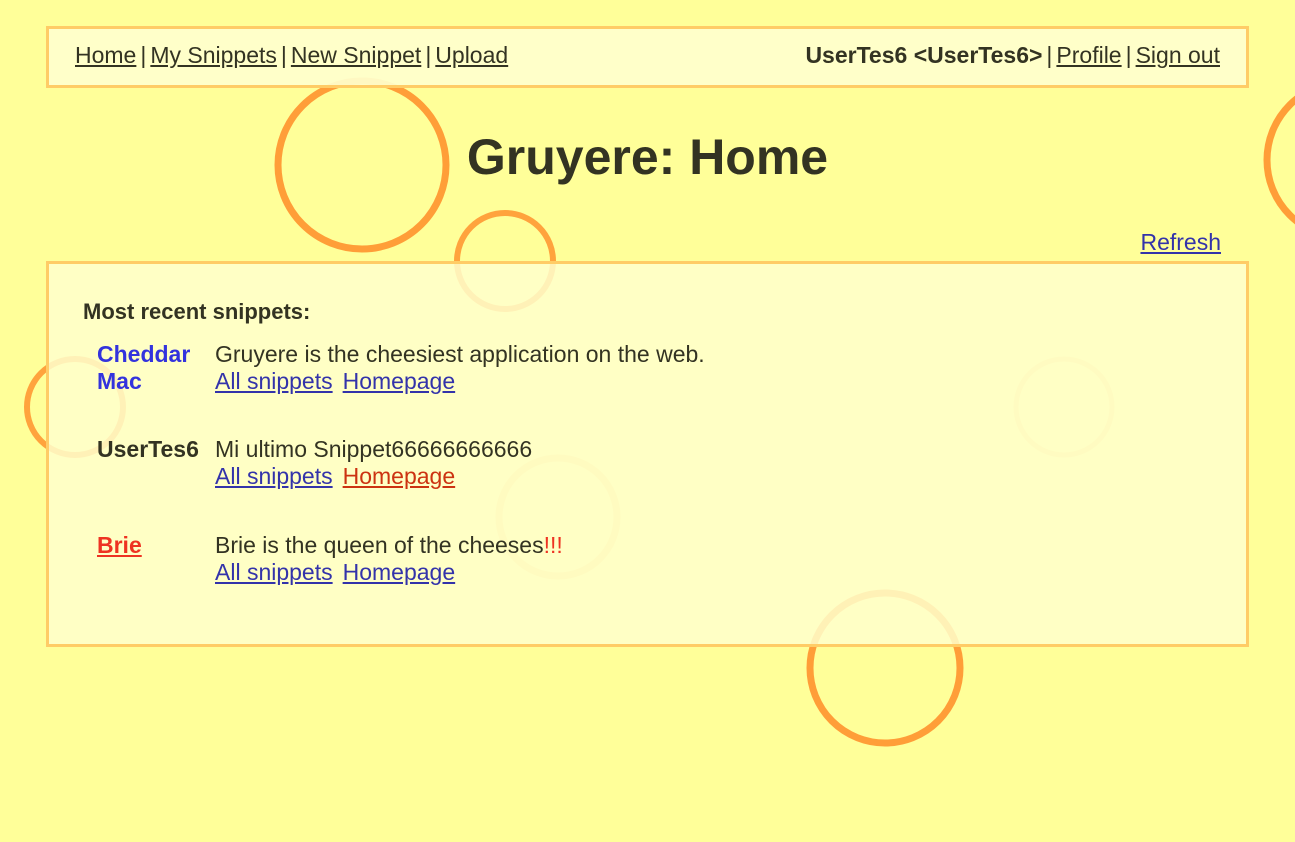 Image resolution: width=1295 pixels, height=842 pixels. What do you see at coordinates (153, 368) in the screenshot?
I see `snippet-author-link: Cheddar Mac` at bounding box center [153, 368].